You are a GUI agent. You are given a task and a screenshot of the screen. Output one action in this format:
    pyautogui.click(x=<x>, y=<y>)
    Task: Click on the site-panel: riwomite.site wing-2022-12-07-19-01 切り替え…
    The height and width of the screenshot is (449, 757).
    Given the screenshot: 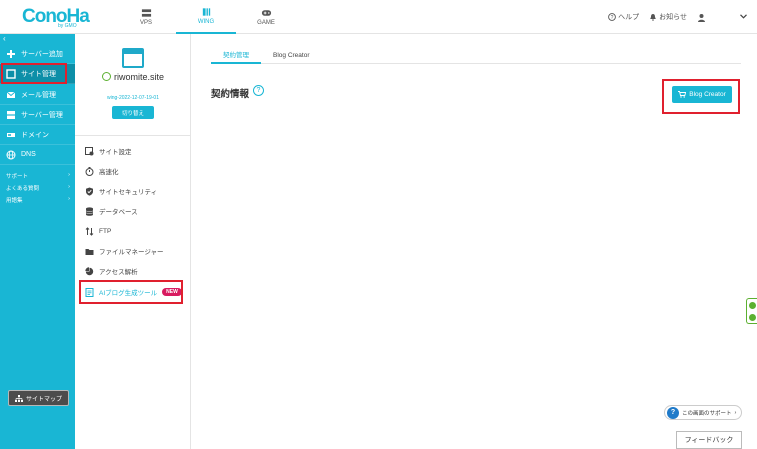 What is the action you would take?
    pyautogui.click(x=133, y=241)
    